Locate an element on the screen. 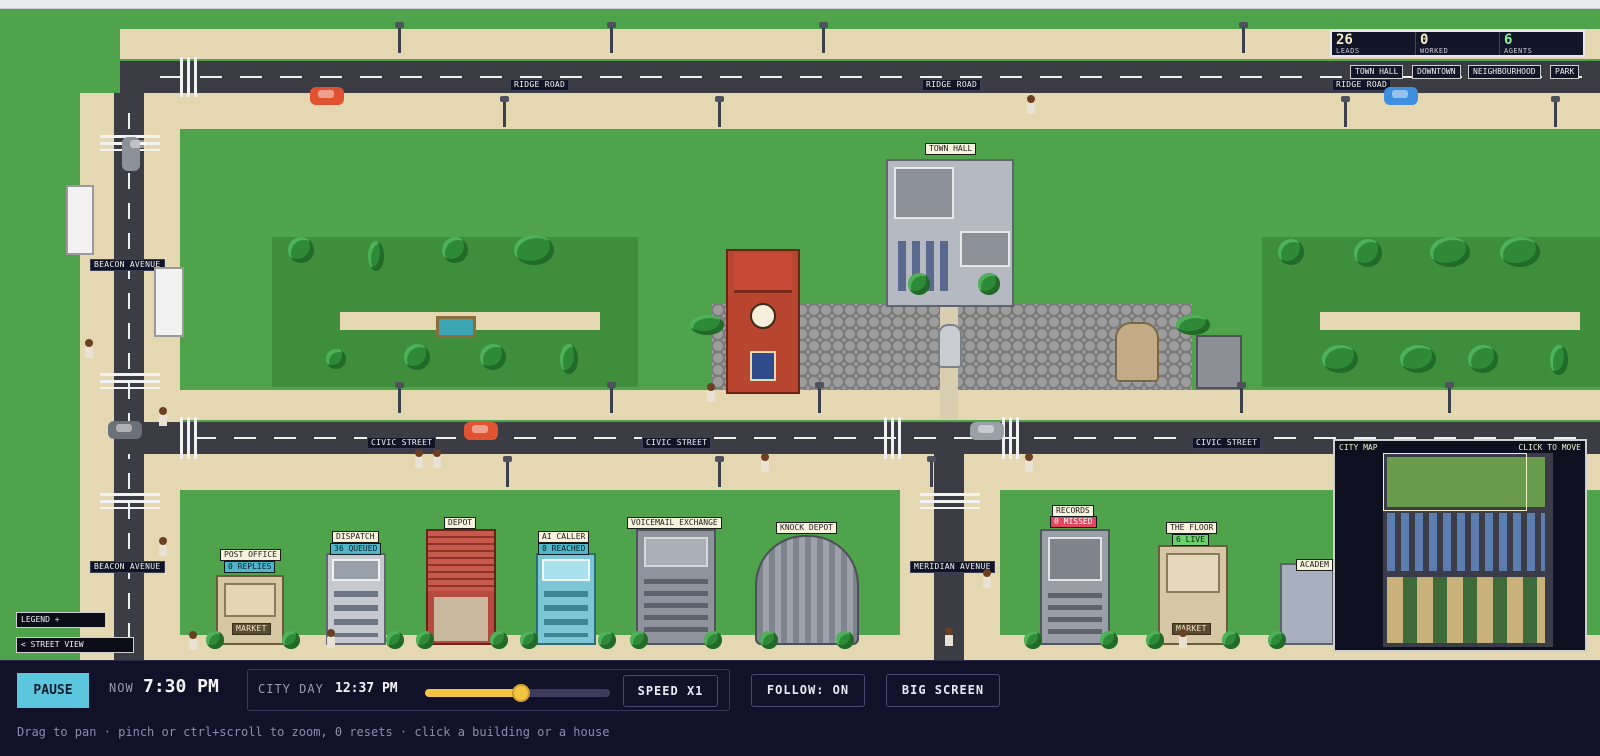 The image size is (1600, 756). voicemail-exchange-building is located at coordinates (676, 587).